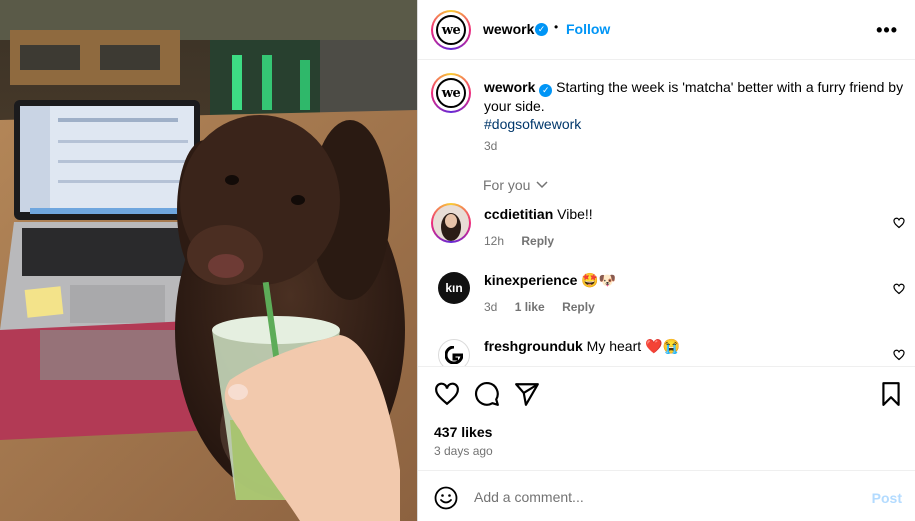 The image size is (915, 521). What do you see at coordinates (542, 185) in the screenshot?
I see `chevron-down-icon` at bounding box center [542, 185].